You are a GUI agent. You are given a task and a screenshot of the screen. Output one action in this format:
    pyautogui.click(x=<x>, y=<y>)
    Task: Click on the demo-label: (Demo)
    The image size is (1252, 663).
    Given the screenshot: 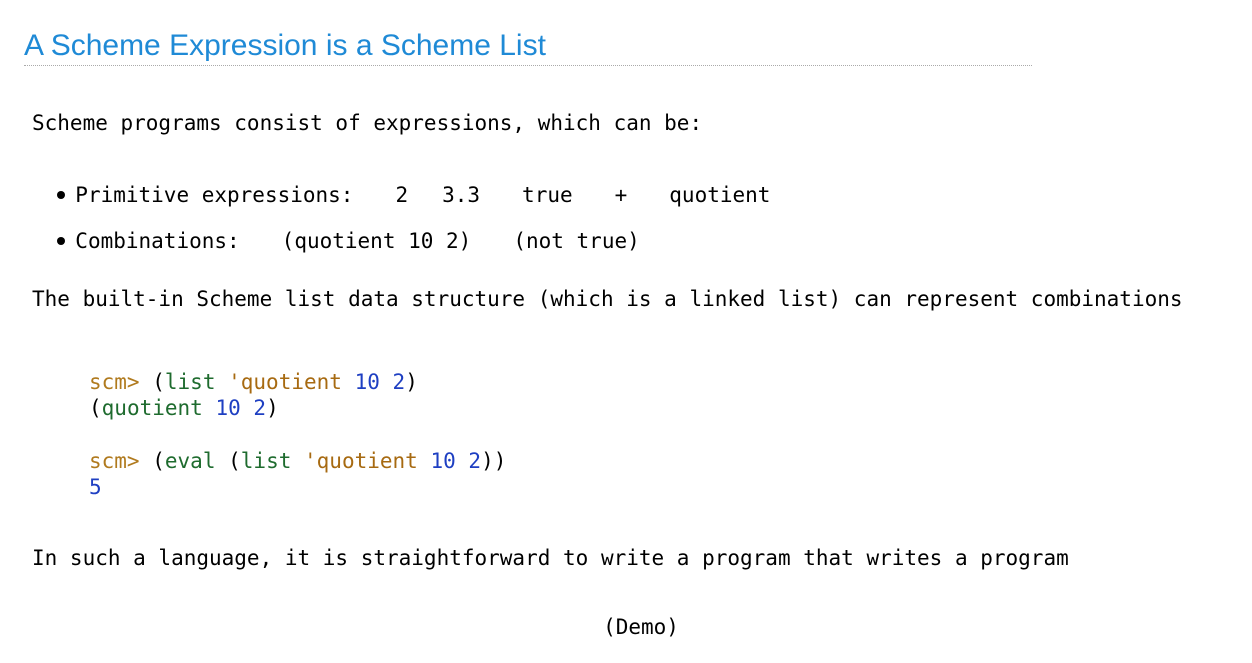 What is the action you would take?
    pyautogui.click(x=641, y=627)
    